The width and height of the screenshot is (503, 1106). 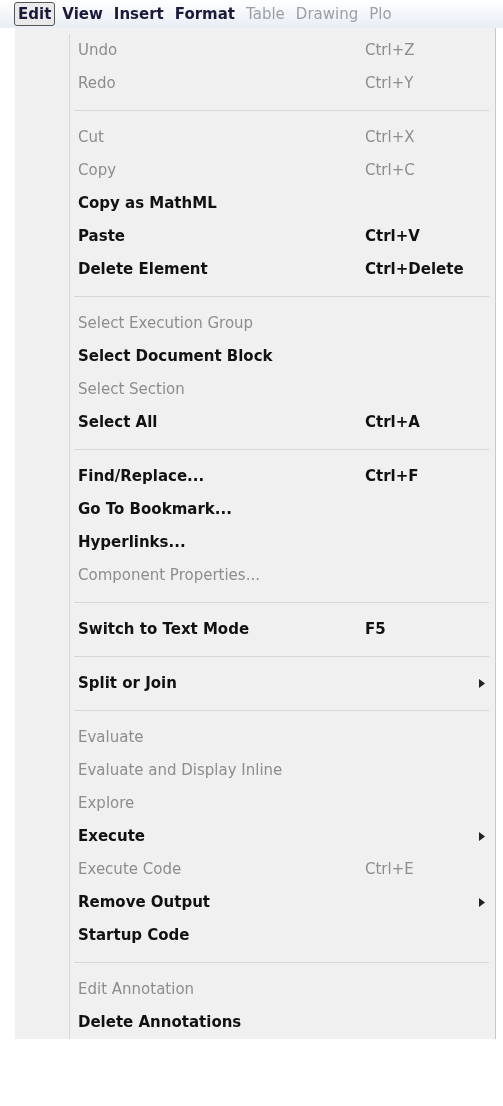 What do you see at coordinates (280, 422) in the screenshot?
I see `menu-item: Select All Ctrl+A` at bounding box center [280, 422].